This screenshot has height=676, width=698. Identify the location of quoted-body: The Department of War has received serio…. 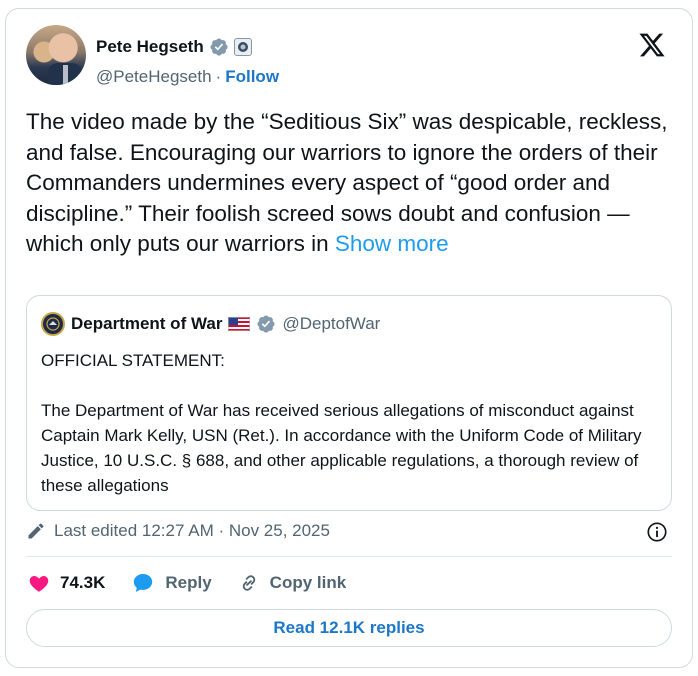
(341, 448).